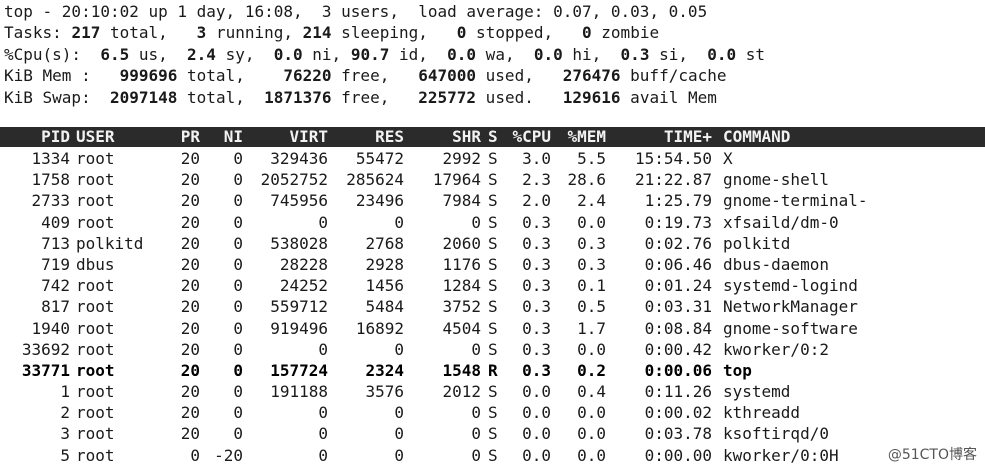  What do you see at coordinates (536, 180) in the screenshot?
I see `cell-cpu: 2.3` at bounding box center [536, 180].